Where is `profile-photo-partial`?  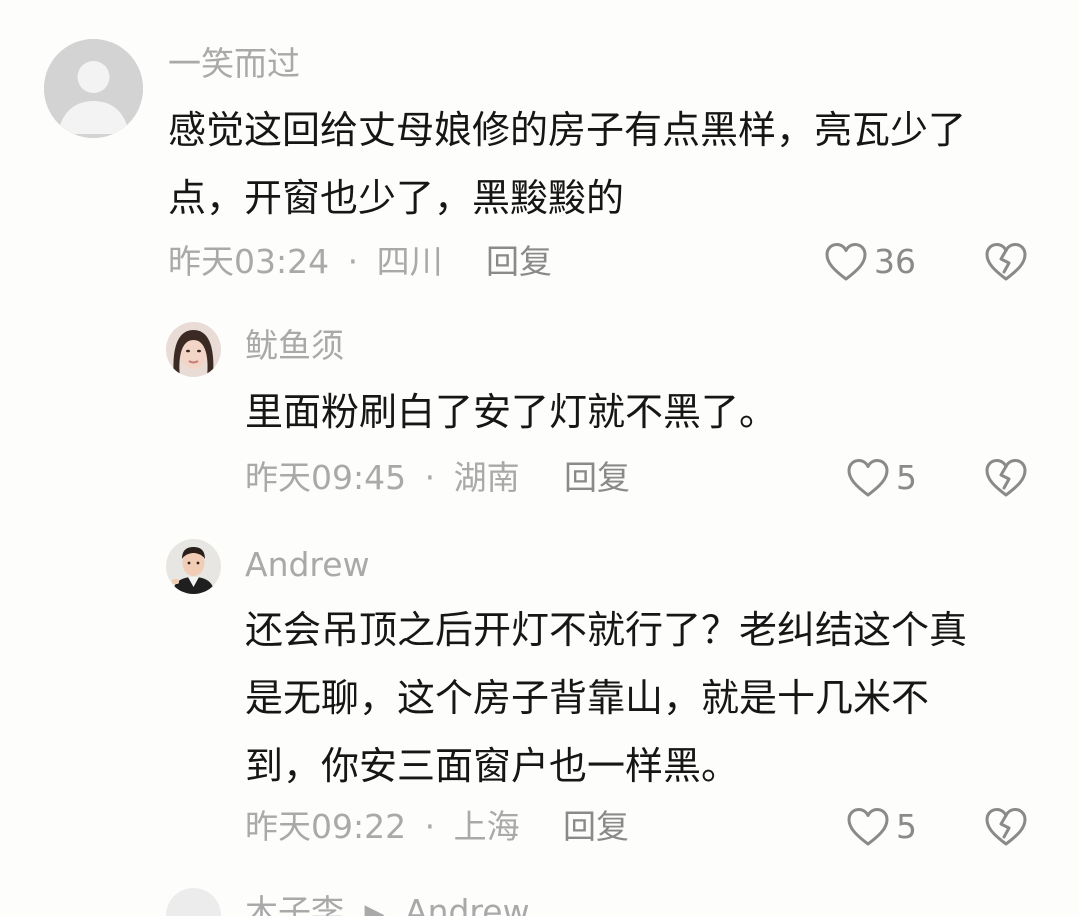
profile-photo-partial is located at coordinates (193, 902).